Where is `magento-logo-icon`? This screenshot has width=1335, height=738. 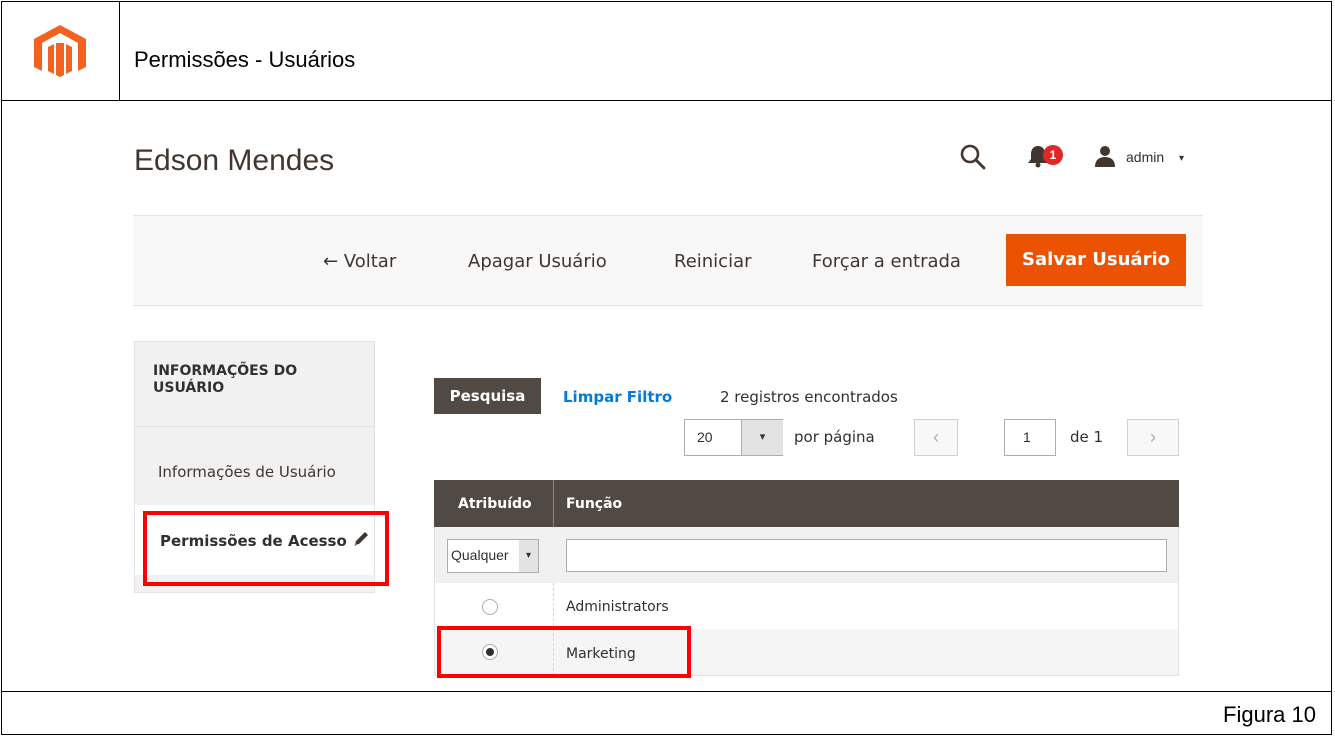 magento-logo-icon is located at coordinates (60, 51).